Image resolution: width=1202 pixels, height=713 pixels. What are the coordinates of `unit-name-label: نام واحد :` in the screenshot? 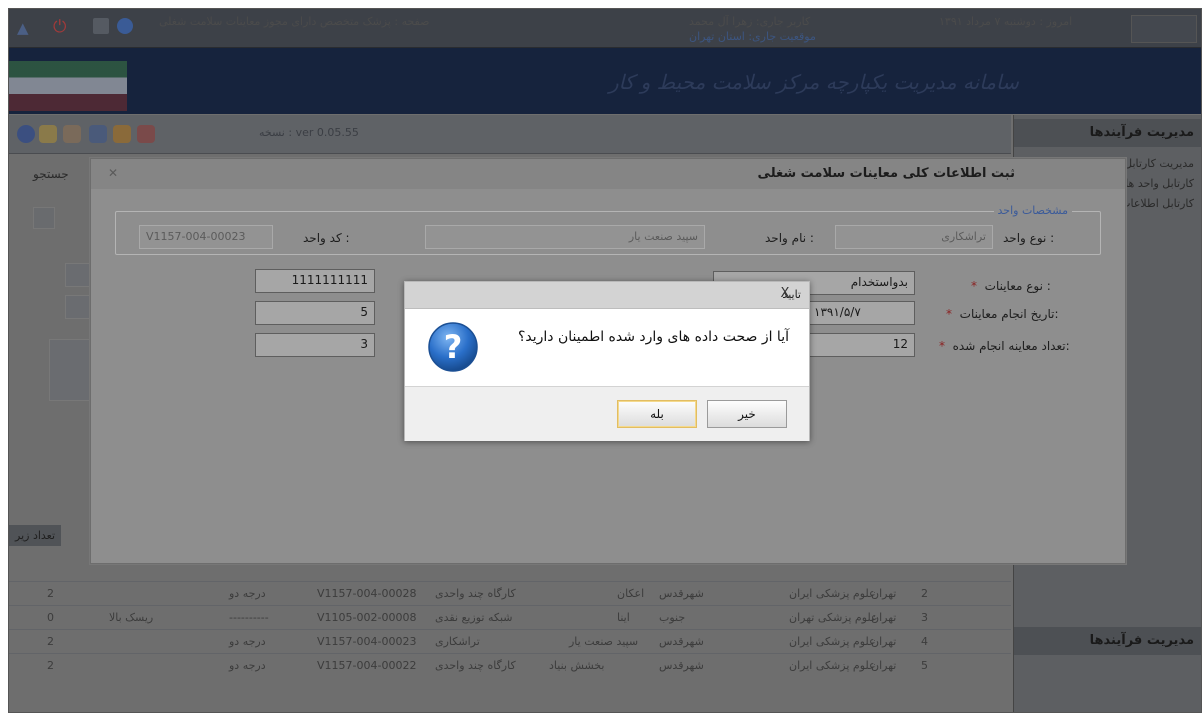 It's located at (789, 238).